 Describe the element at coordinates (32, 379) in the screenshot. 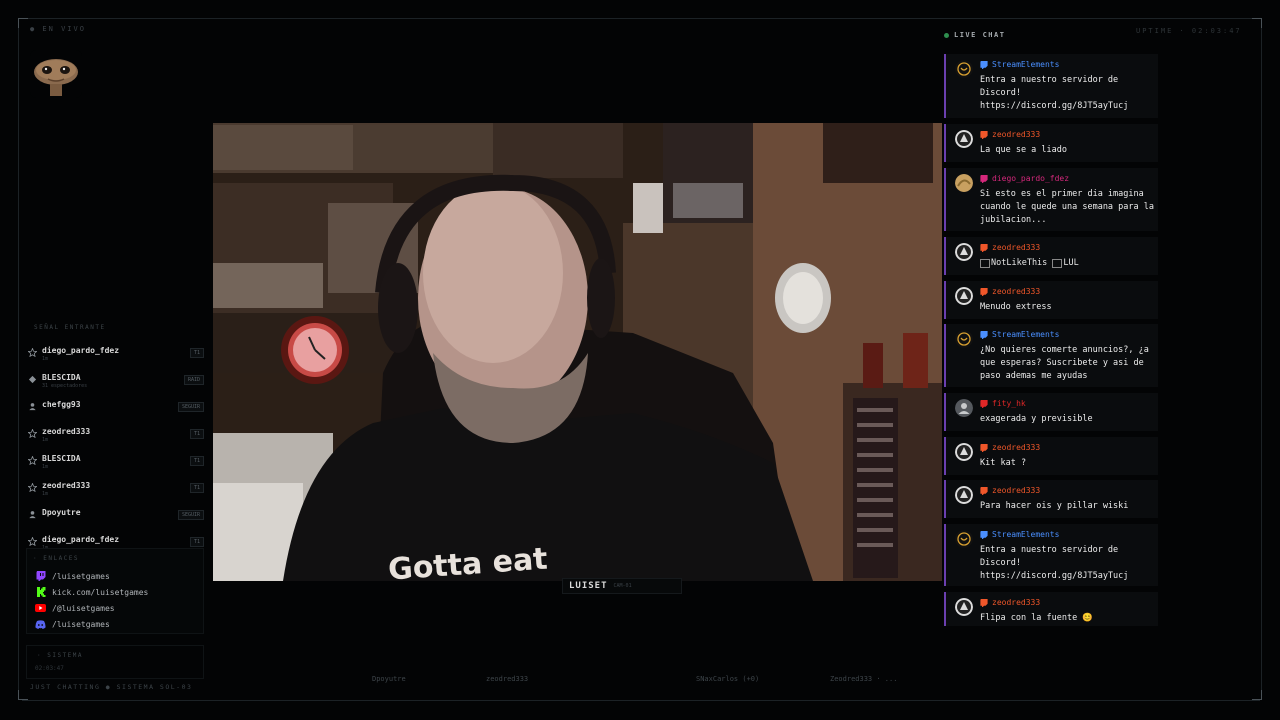

I see `raid-icon` at that location.